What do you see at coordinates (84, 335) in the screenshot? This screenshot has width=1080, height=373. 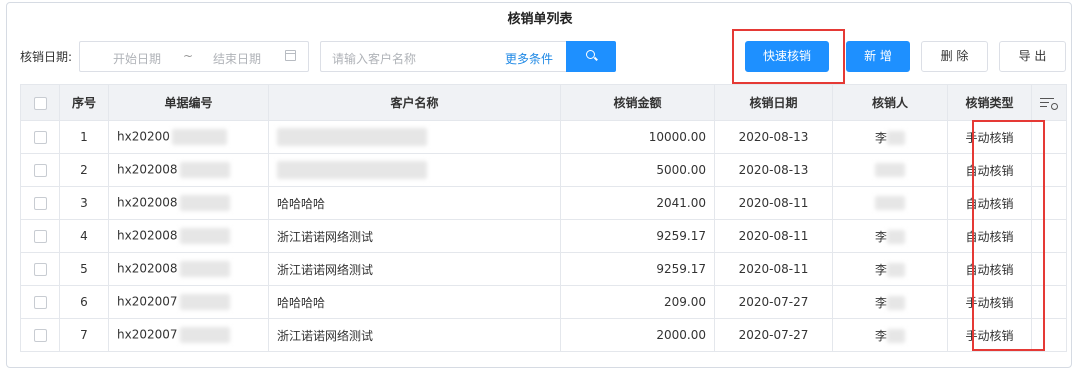 I see `row-index: 7` at bounding box center [84, 335].